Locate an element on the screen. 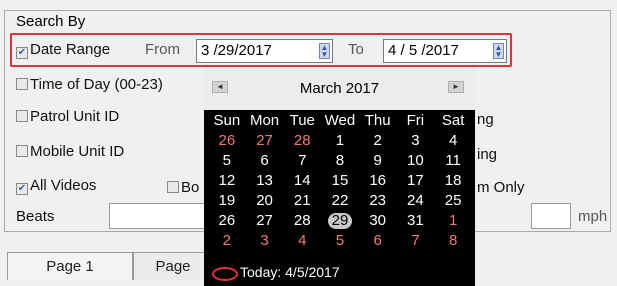  calendar-day: 11 is located at coordinates (453, 160).